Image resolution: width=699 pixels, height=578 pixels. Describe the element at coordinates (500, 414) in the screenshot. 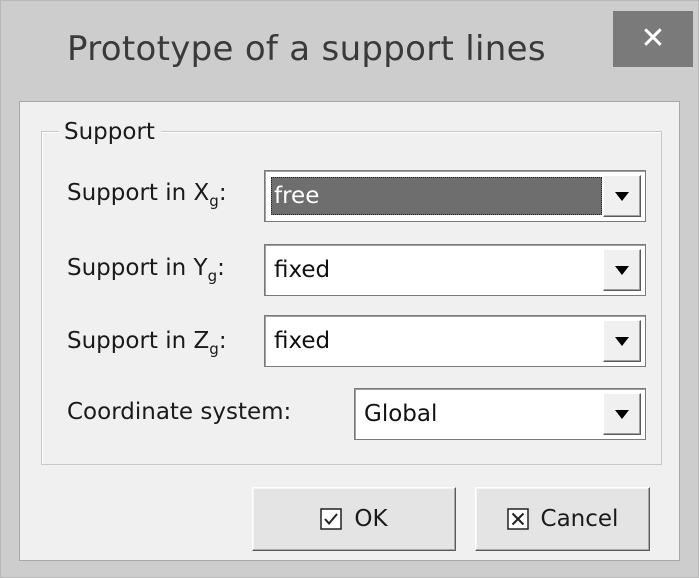

I see `coordinate-system-combobox: Global` at that location.